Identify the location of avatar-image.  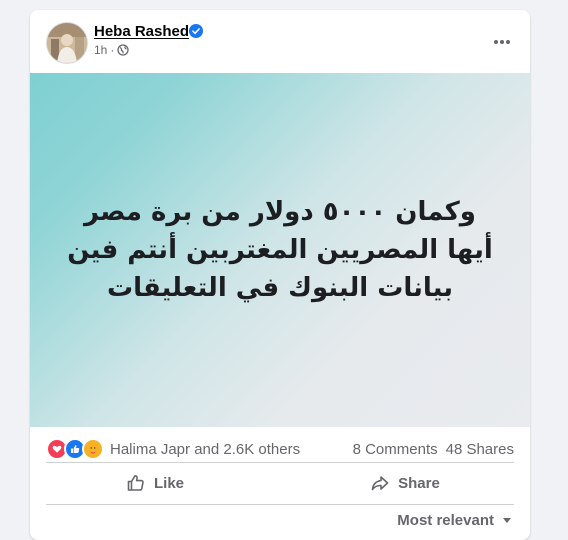
(67, 43).